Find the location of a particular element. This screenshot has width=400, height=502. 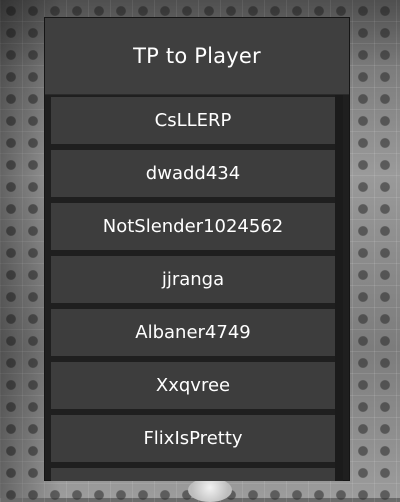

player-list-scrollbar is located at coordinates (339, 288).